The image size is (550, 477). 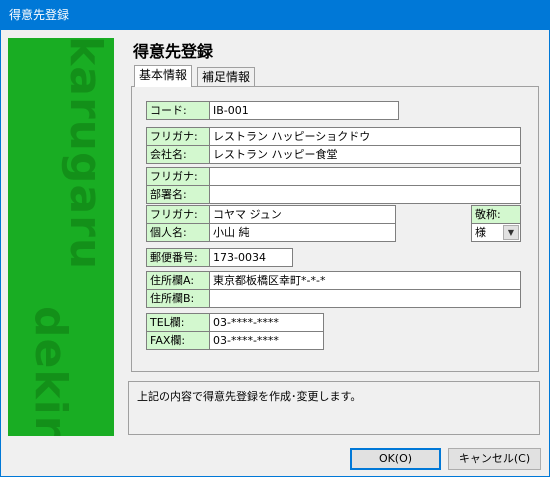 I want to click on honorific-value: 様, so click(x=480, y=232).